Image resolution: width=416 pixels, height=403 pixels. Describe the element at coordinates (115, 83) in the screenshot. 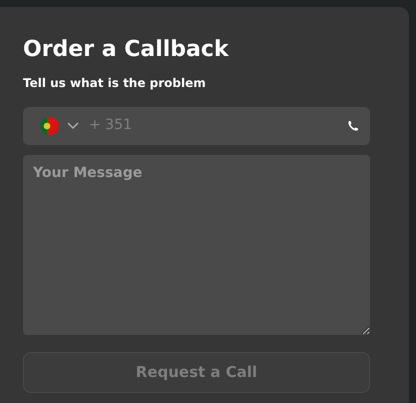

I see `form-subtitle: Tell us what is the problem` at that location.